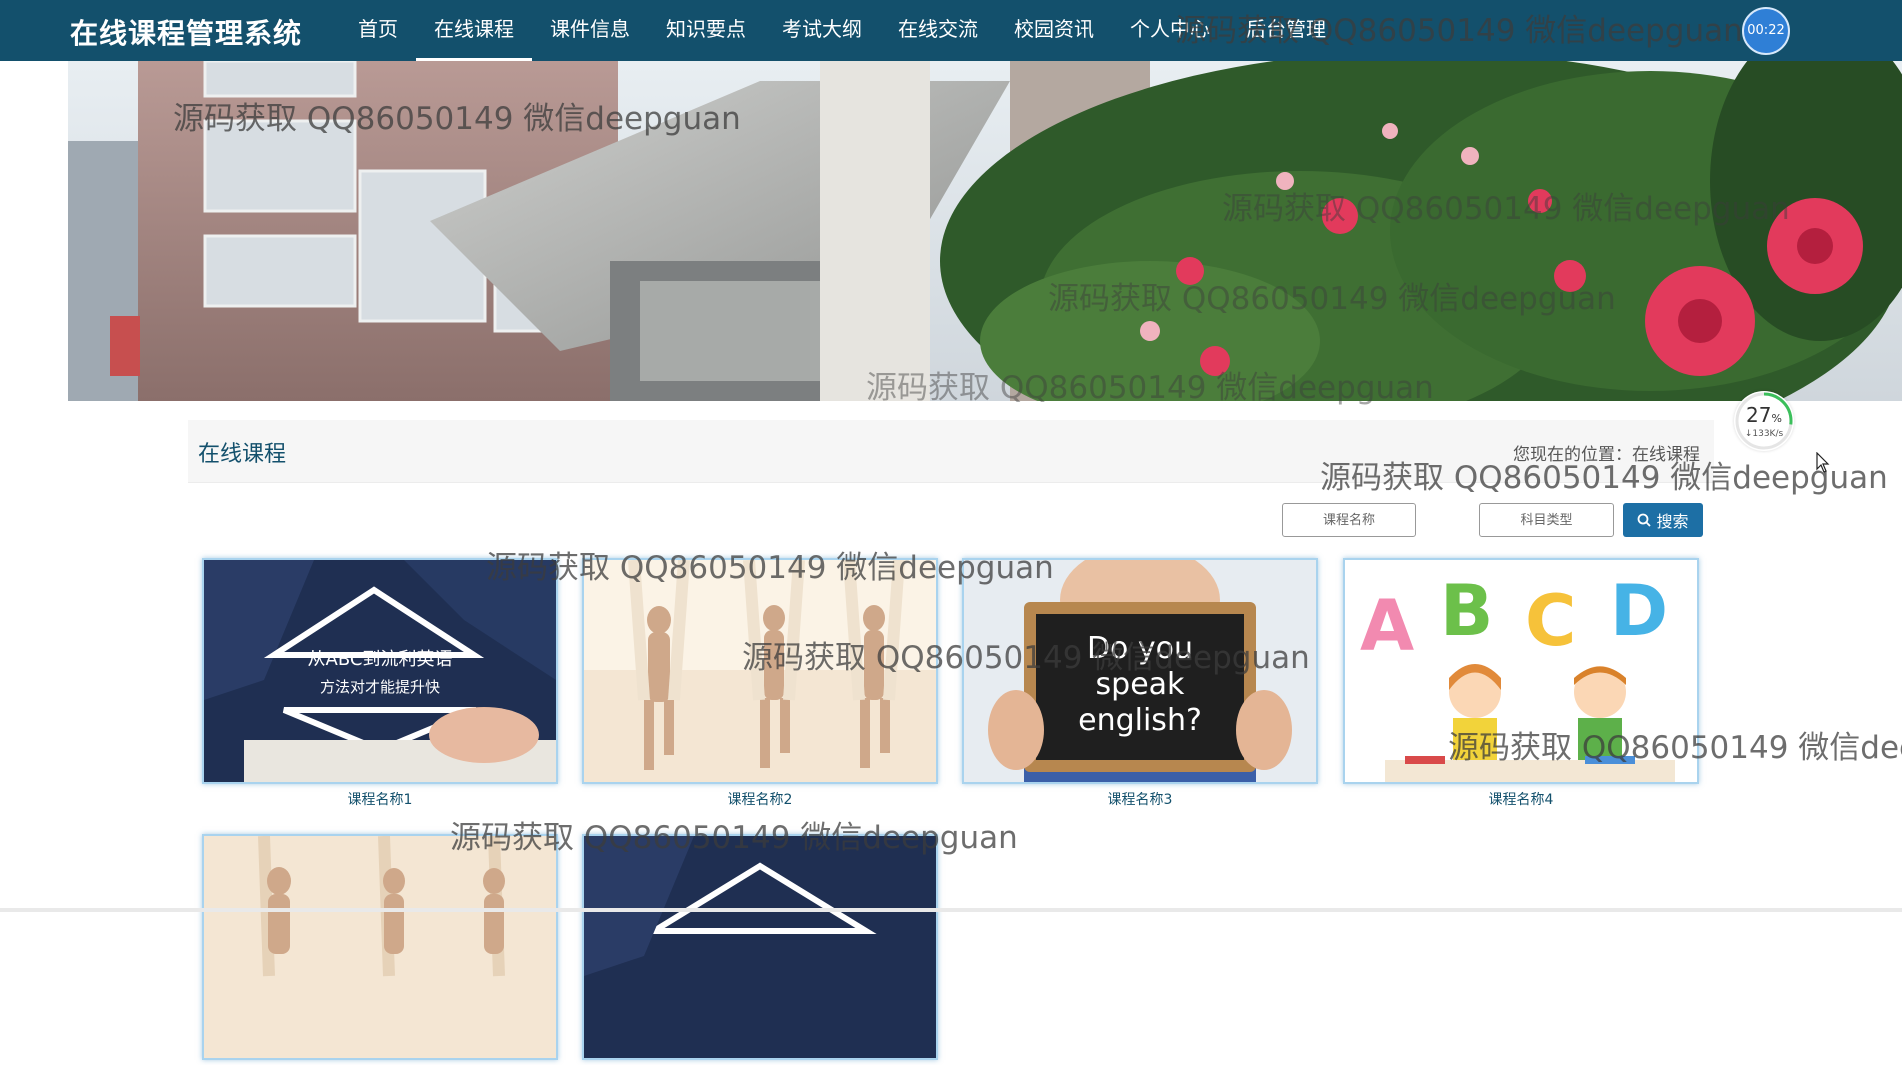  Describe the element at coordinates (1387, 626) in the screenshot. I see `course-image-text: A` at that location.